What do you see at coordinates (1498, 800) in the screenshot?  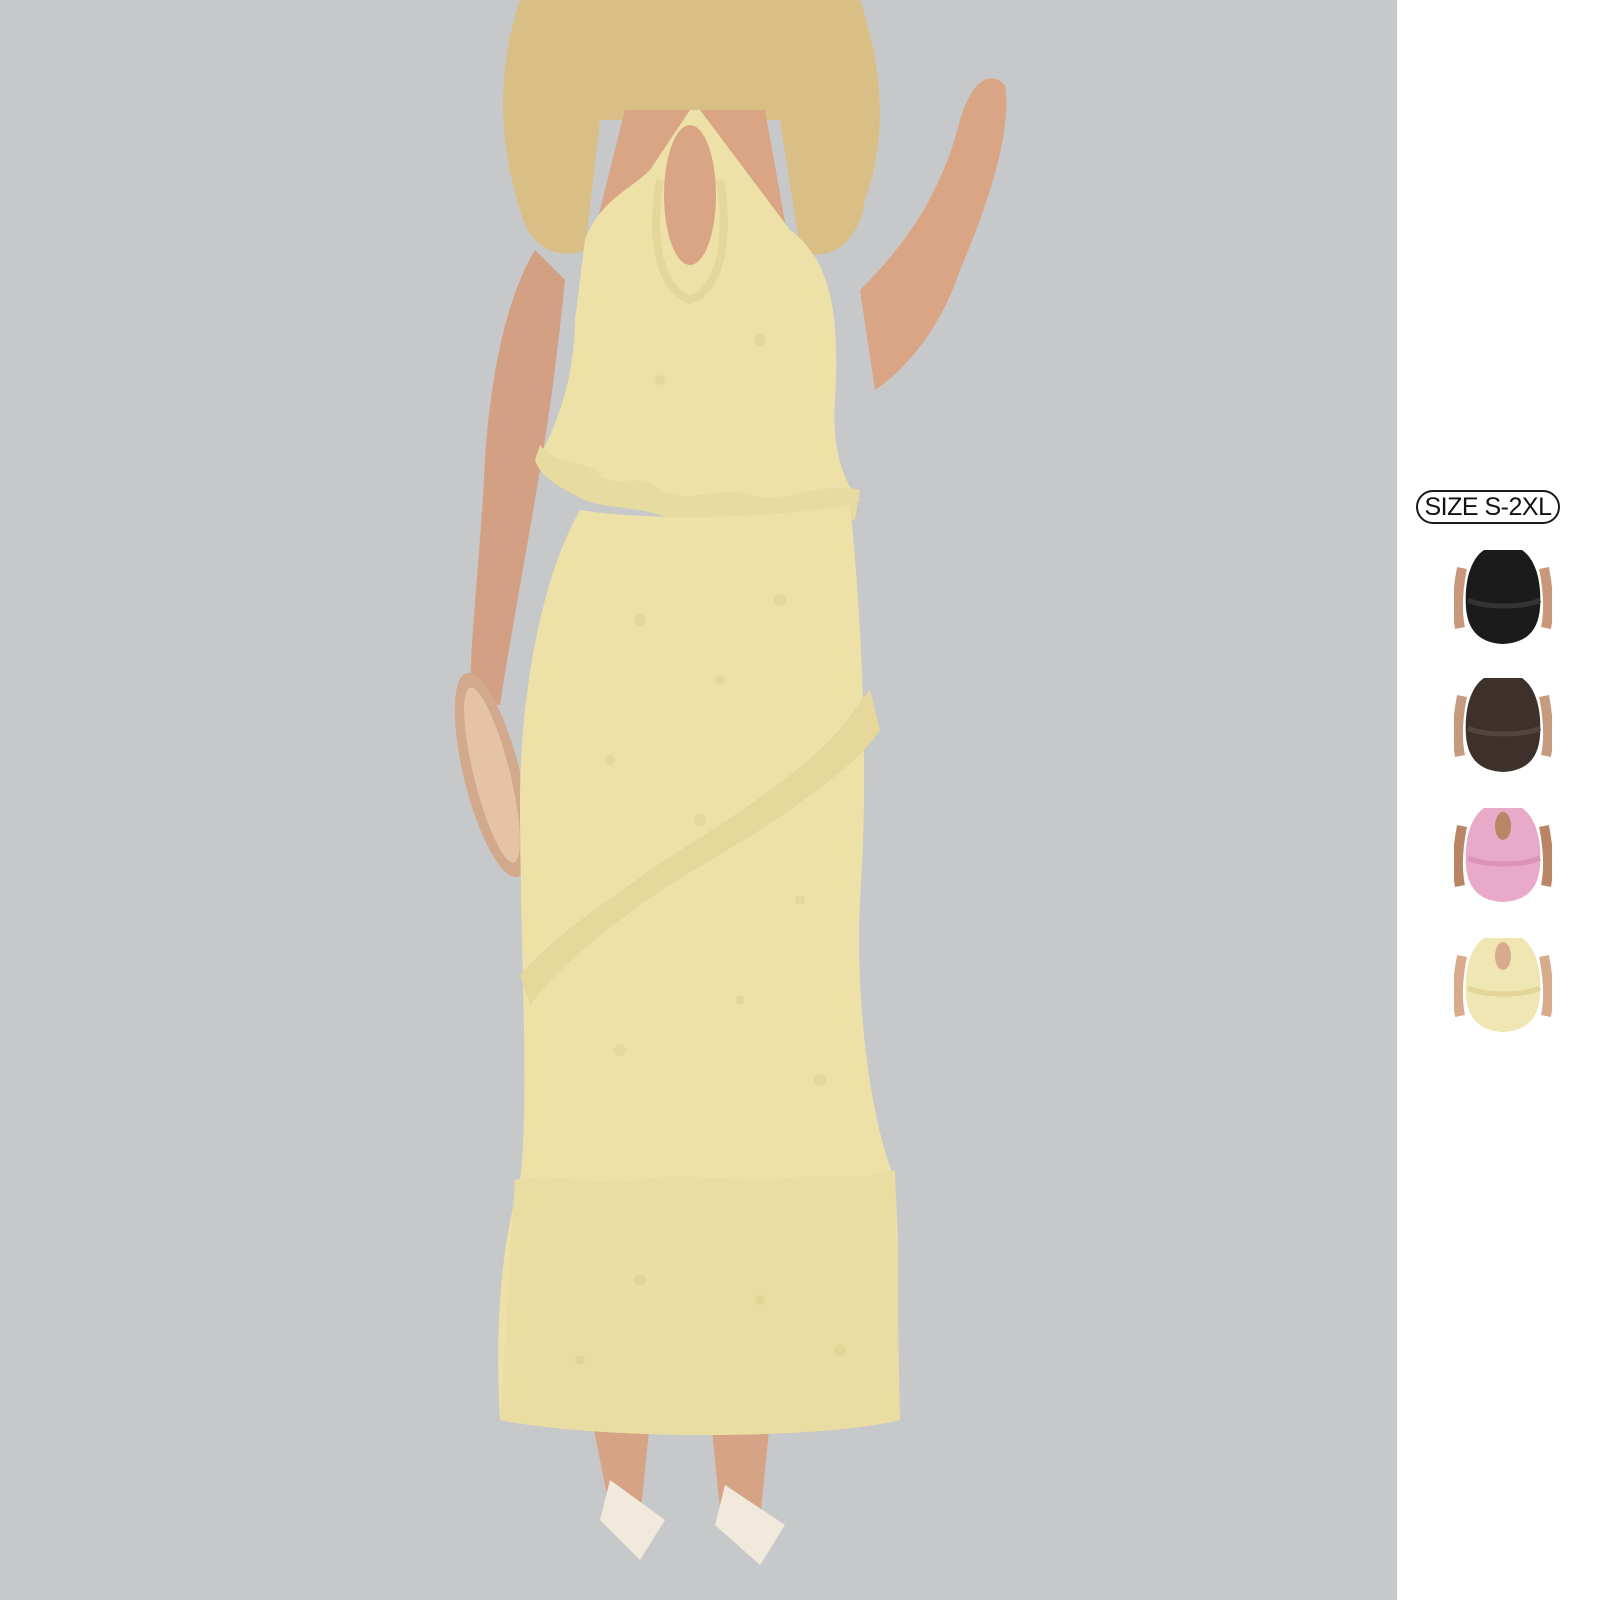 I see `color-options-panel` at bounding box center [1498, 800].